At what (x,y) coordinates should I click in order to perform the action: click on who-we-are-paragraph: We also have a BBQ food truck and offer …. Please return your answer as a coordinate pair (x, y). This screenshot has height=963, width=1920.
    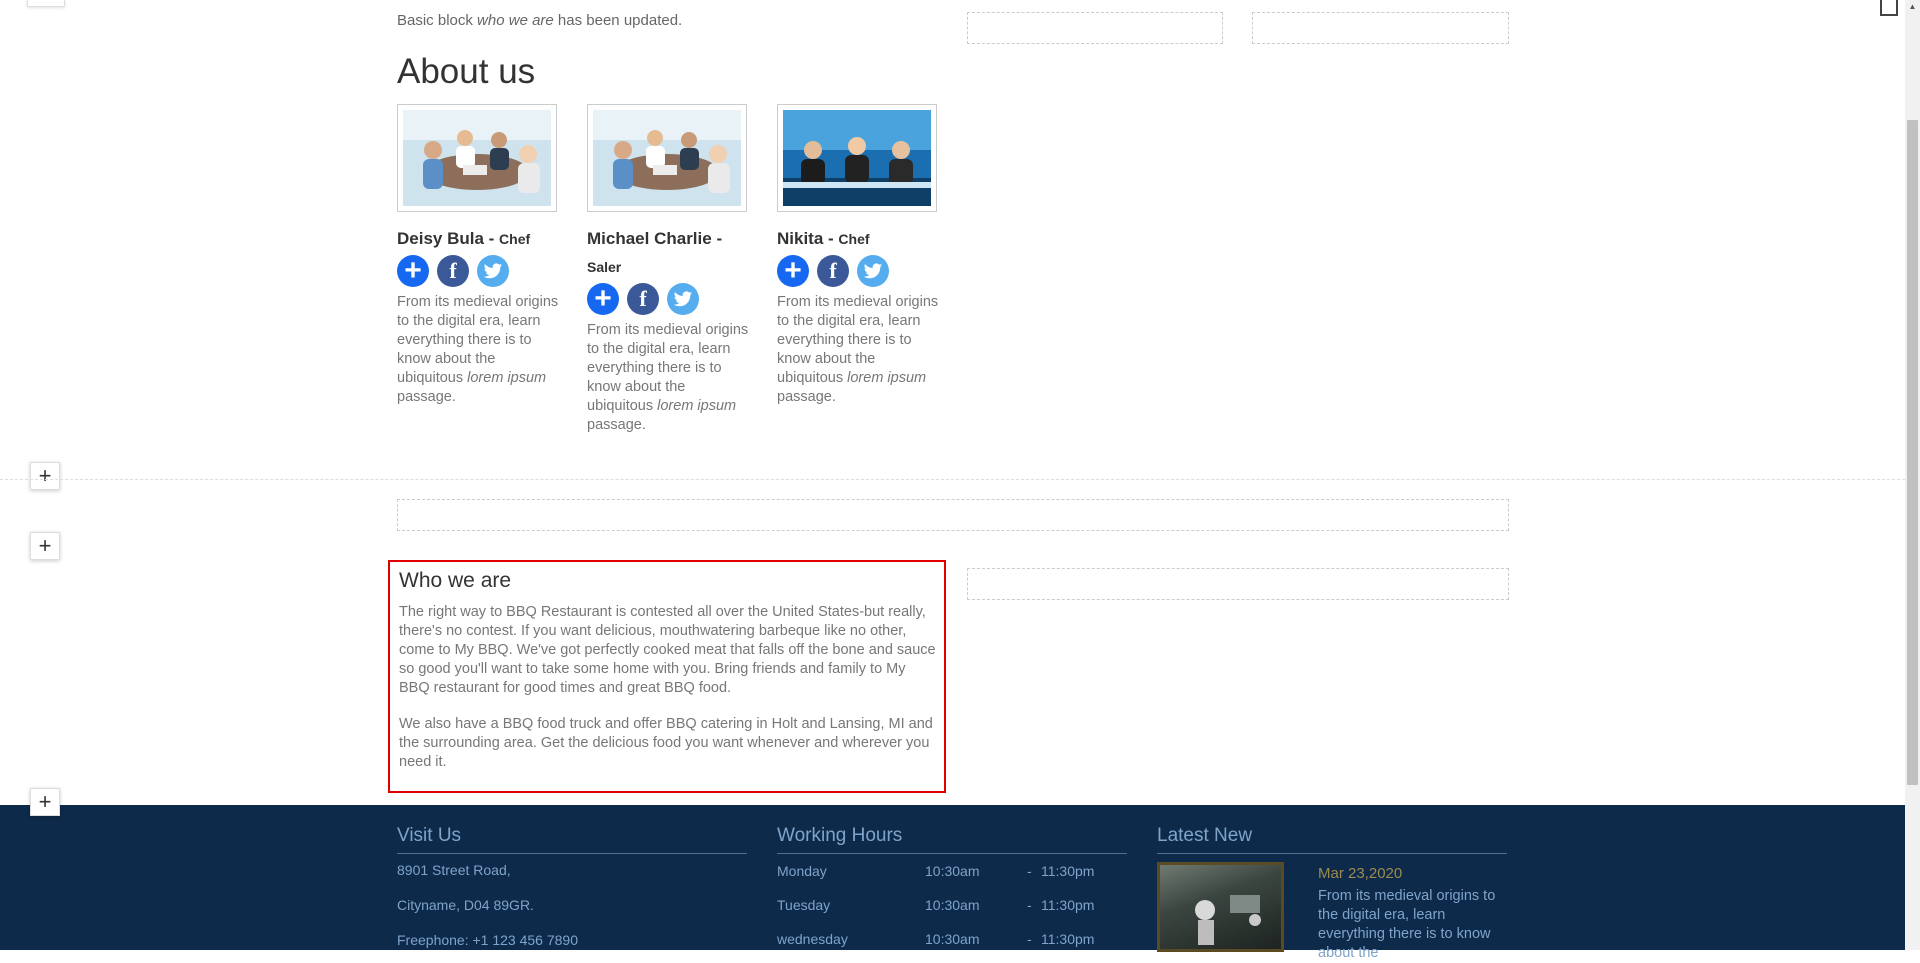
    Looking at the image, I should click on (666, 743).